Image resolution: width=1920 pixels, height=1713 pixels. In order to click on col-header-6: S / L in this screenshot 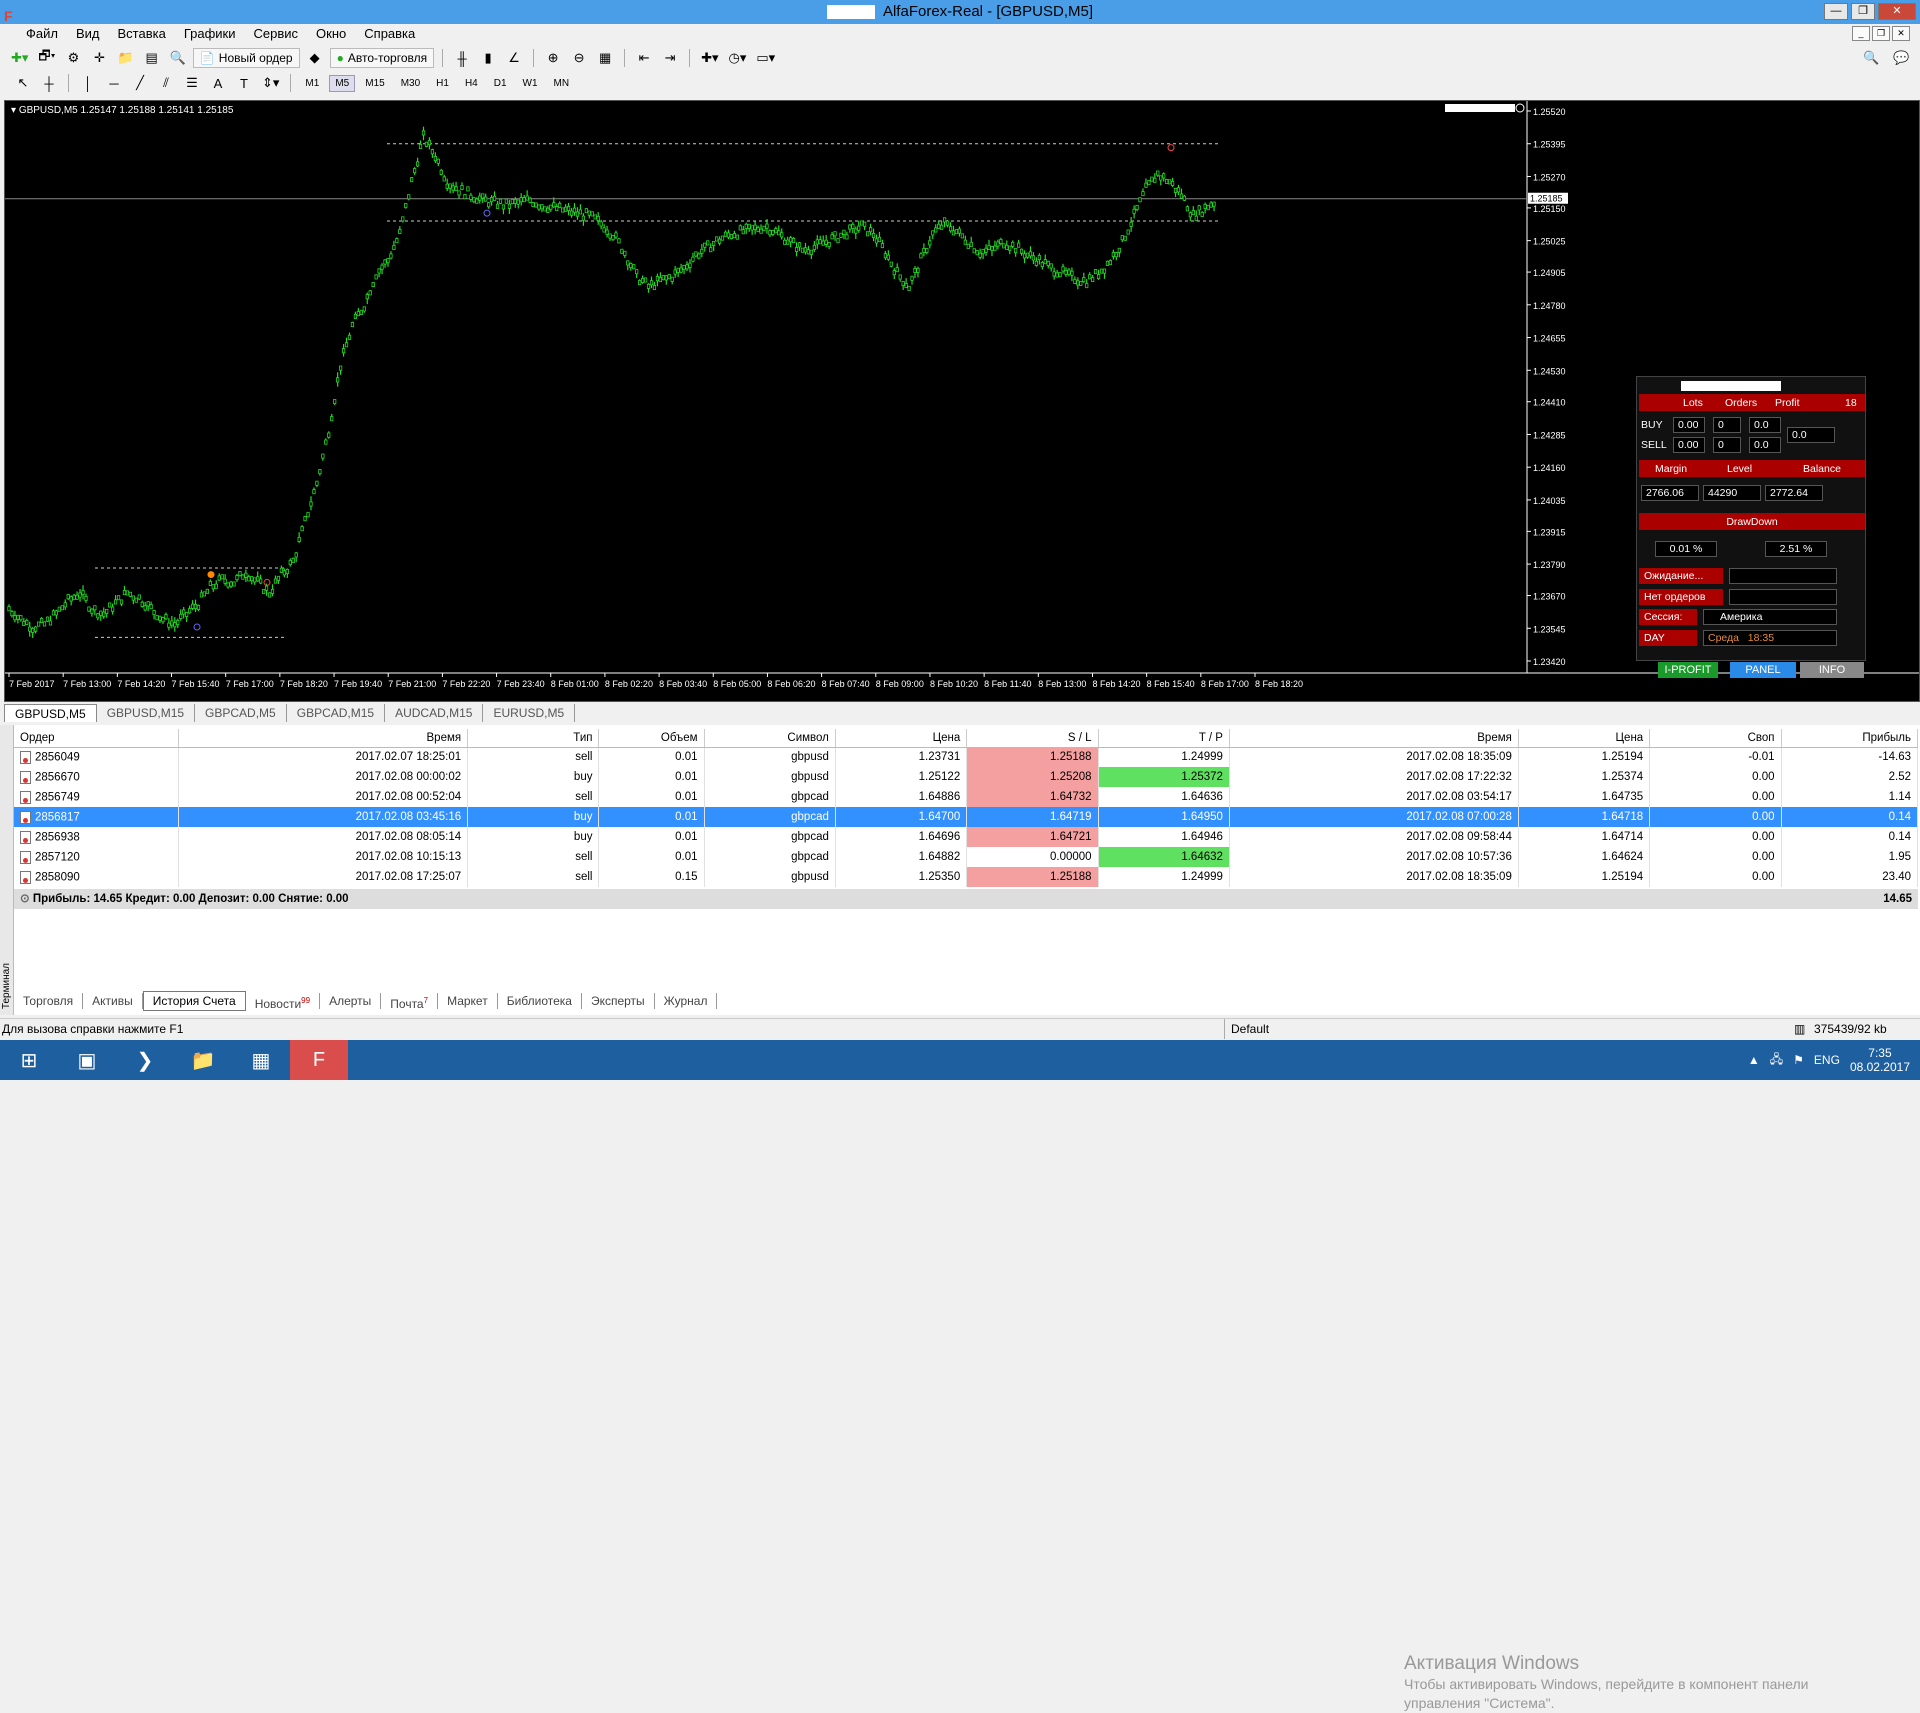, I will do `click(1032, 738)`.